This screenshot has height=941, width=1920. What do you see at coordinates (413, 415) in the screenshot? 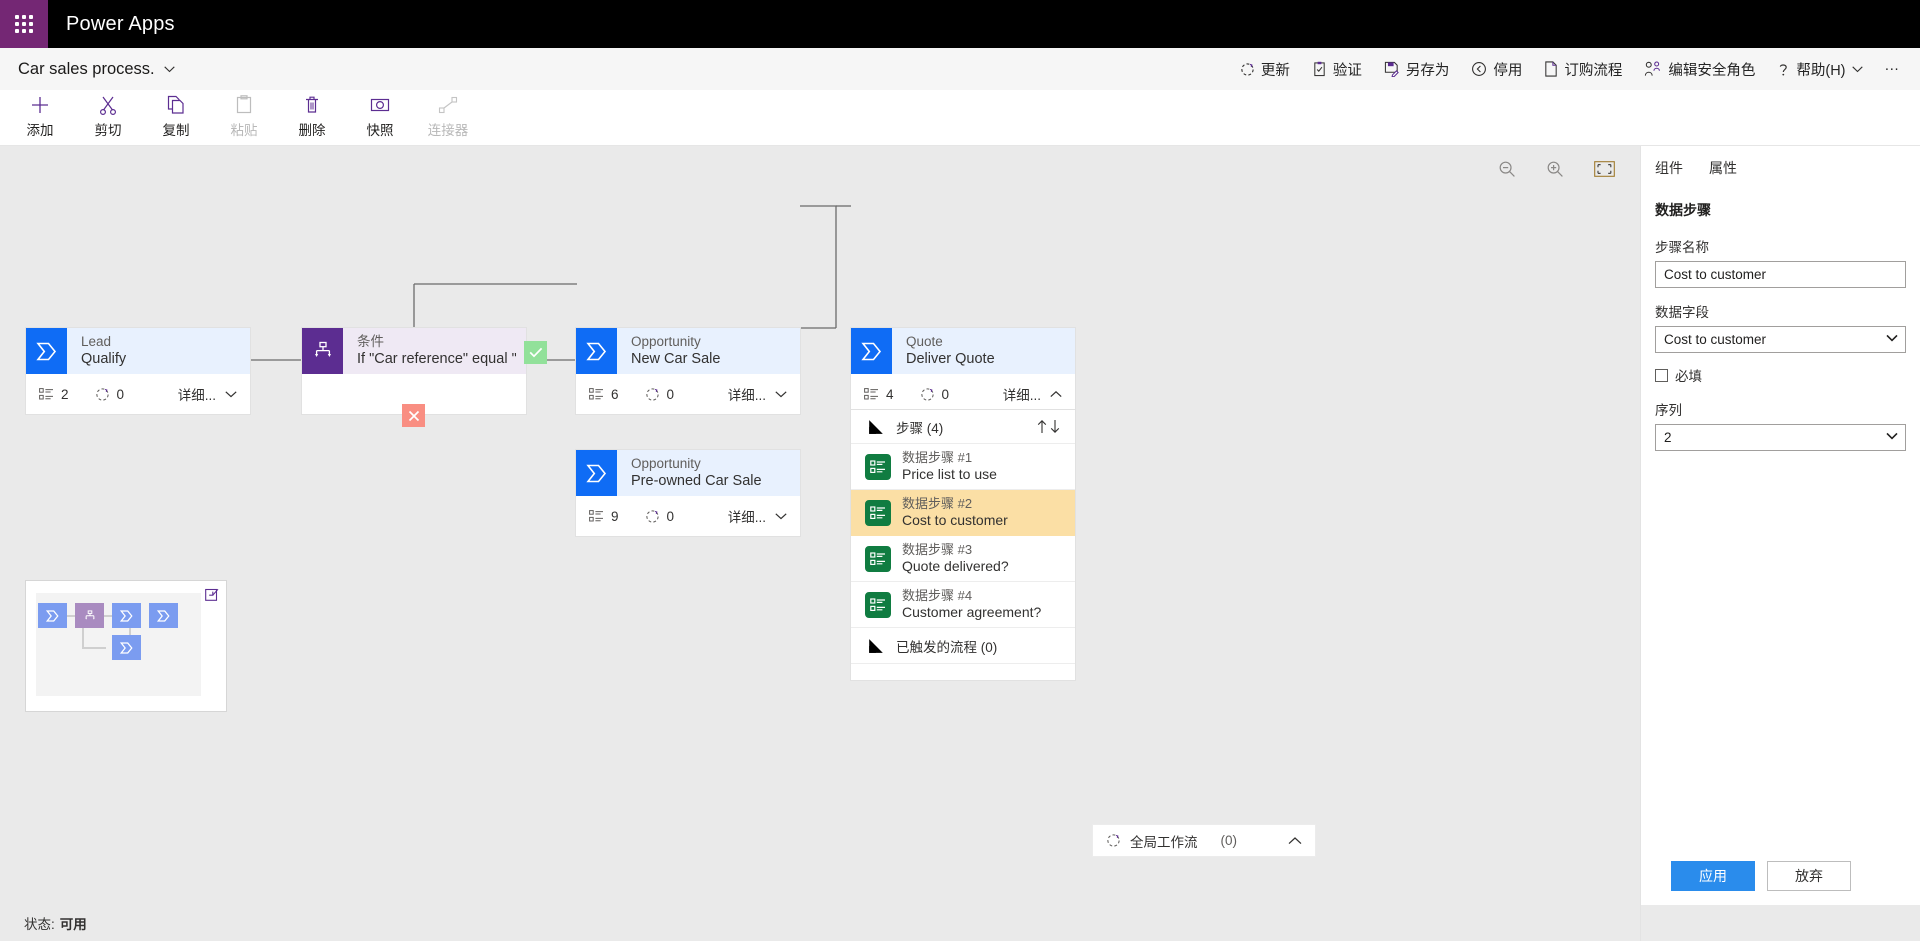
I see `branch-no-badge` at bounding box center [413, 415].